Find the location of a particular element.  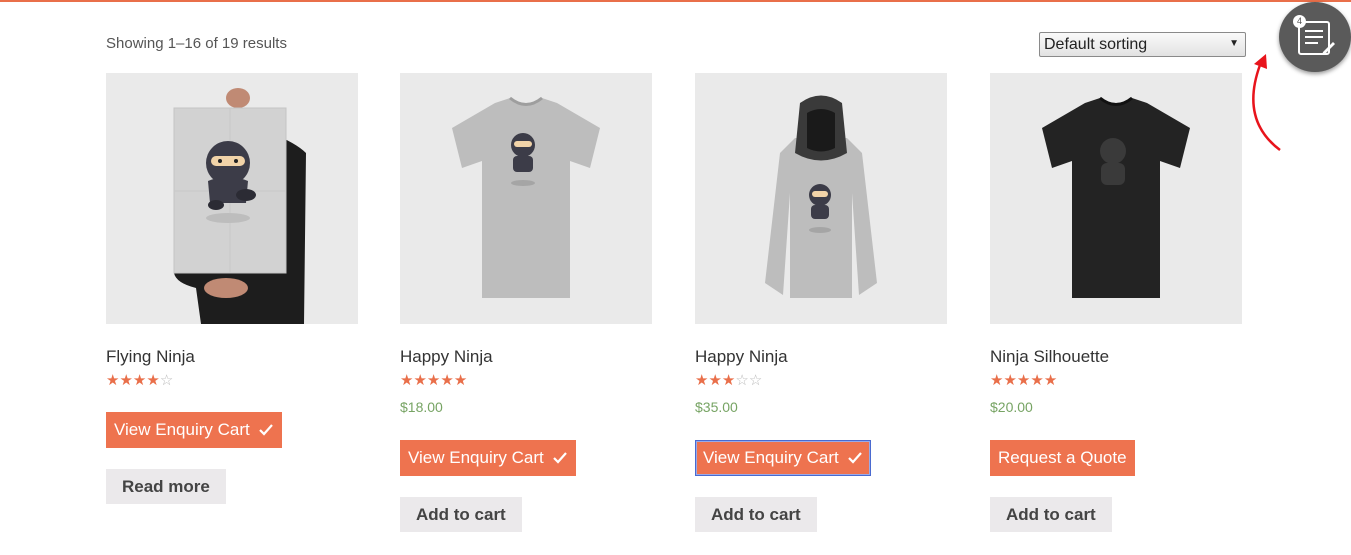

product-title: Flying Ninja is located at coordinates (150, 357).